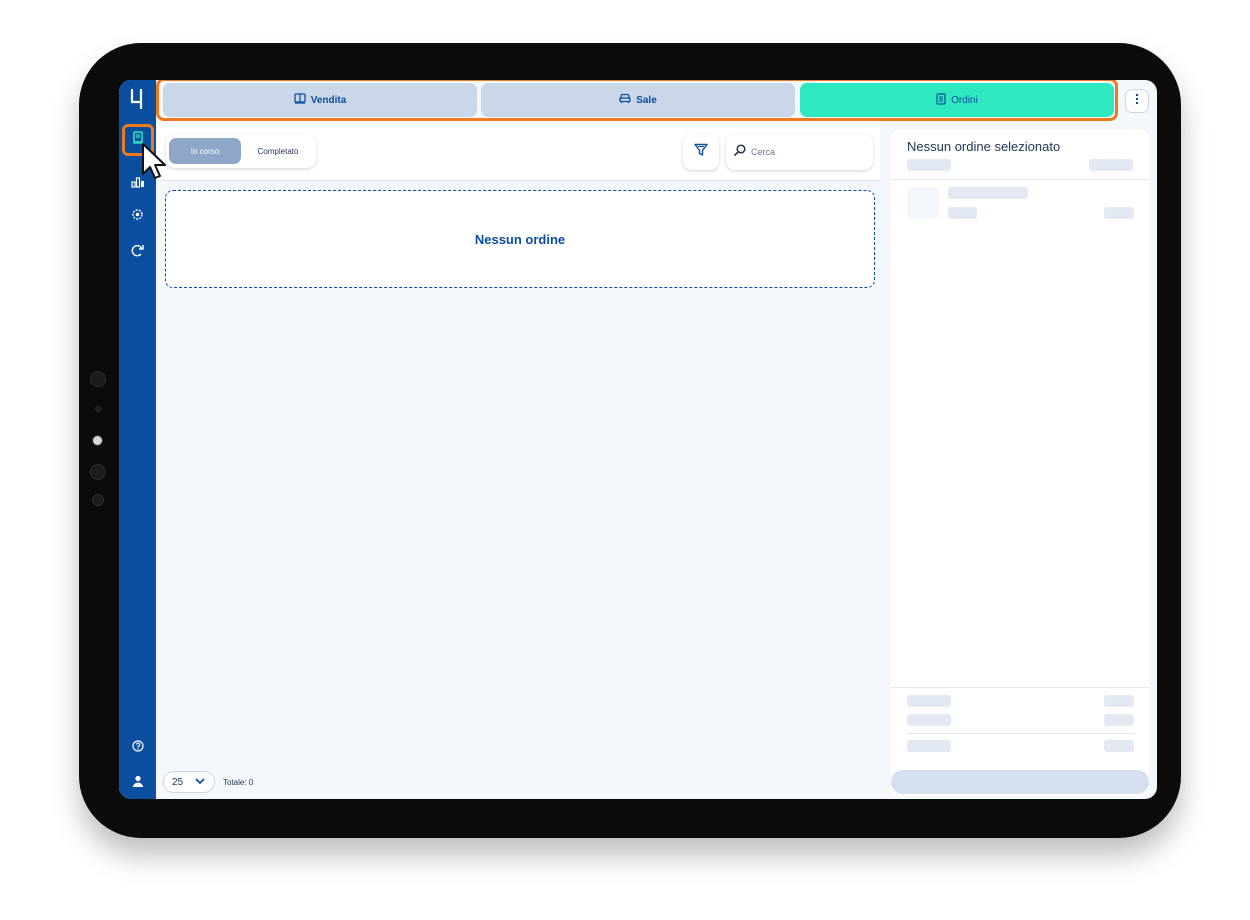 Image resolution: width=1250 pixels, height=920 pixels. I want to click on detail-action-button, so click(1020, 782).